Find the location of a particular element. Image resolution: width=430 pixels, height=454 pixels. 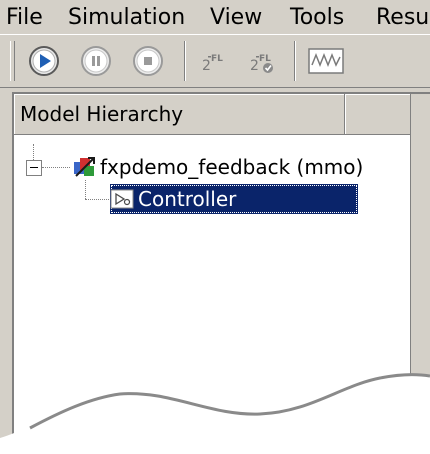

tree-node-label: Controller is located at coordinates (187, 199).